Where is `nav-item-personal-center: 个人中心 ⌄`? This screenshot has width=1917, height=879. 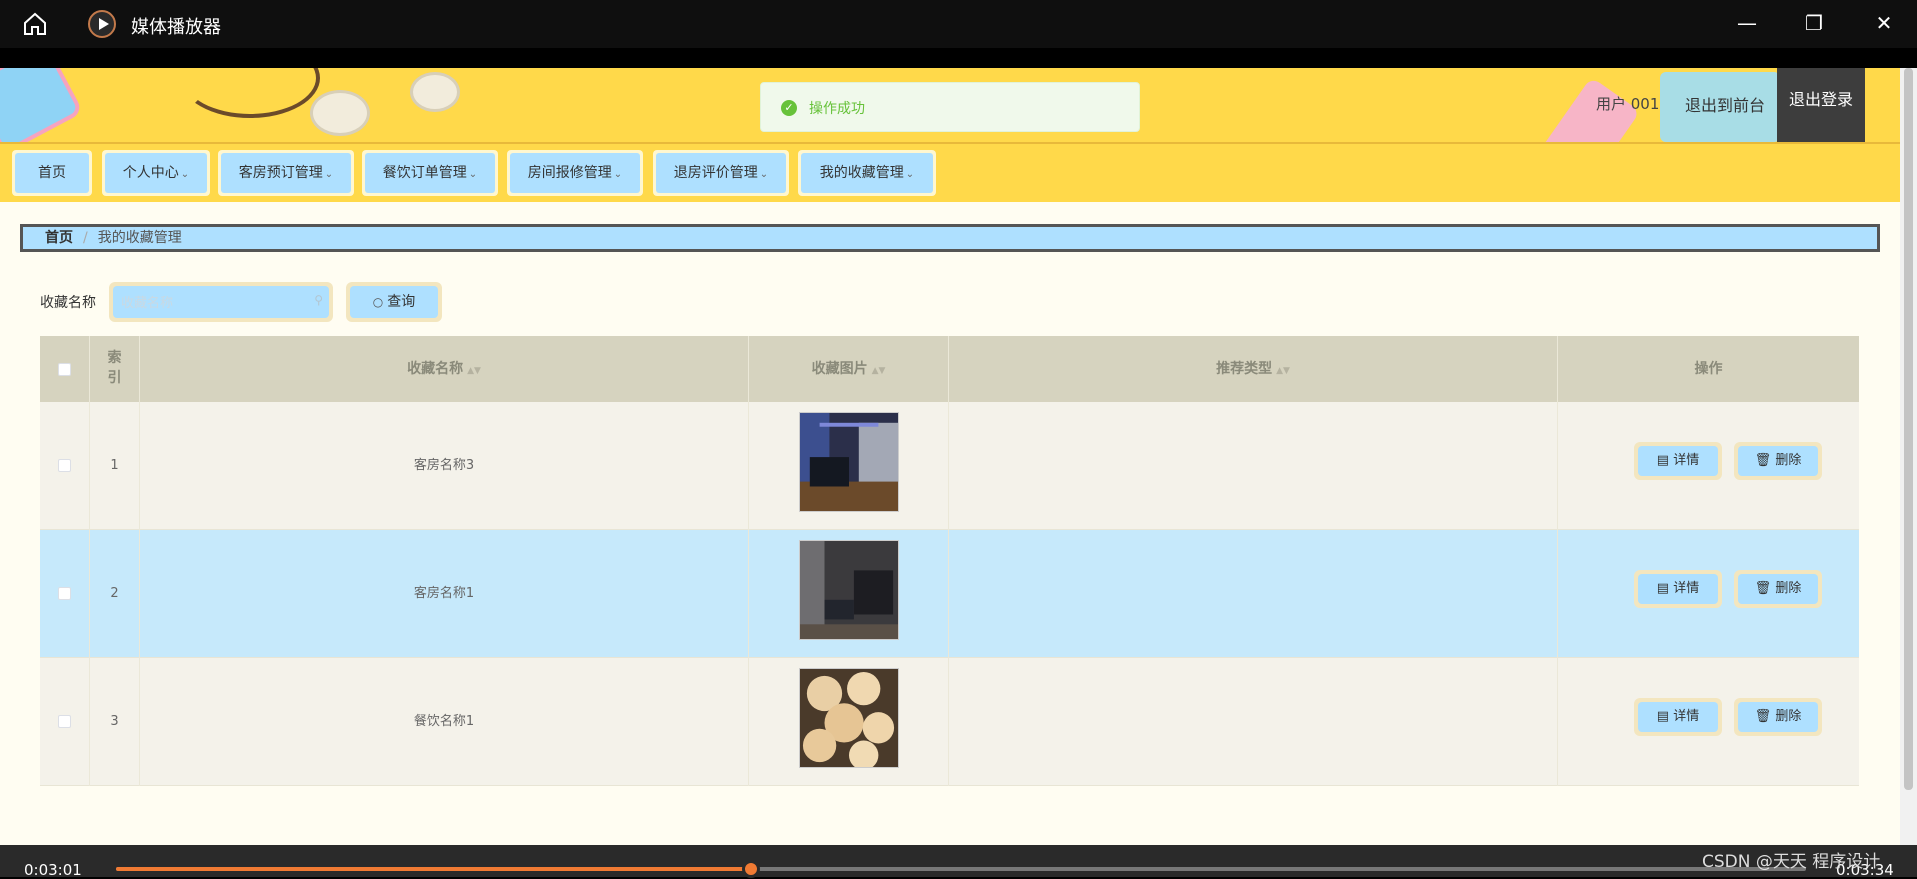 nav-item-personal-center: 个人中心 ⌄ is located at coordinates (156, 173).